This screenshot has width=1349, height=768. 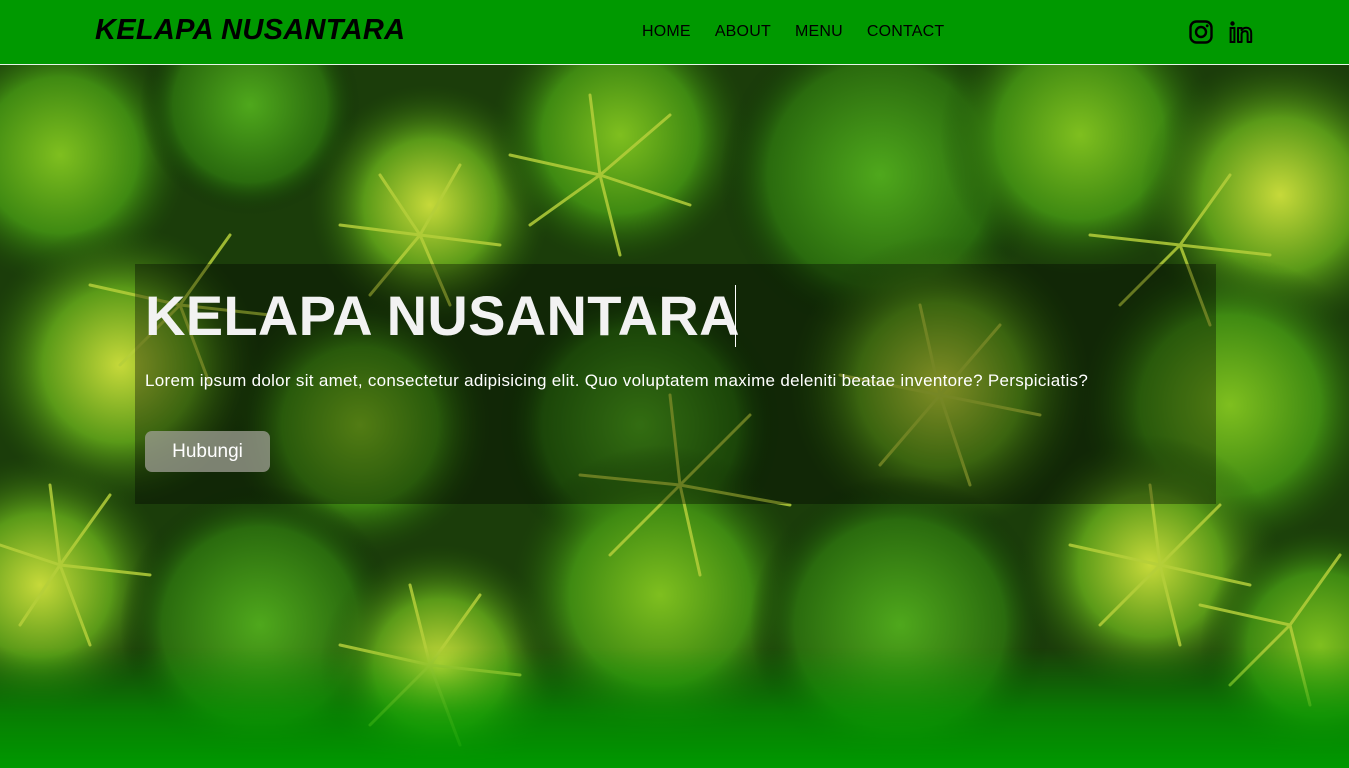 I want to click on nav-link-about: ABOUT, so click(x=743, y=32).